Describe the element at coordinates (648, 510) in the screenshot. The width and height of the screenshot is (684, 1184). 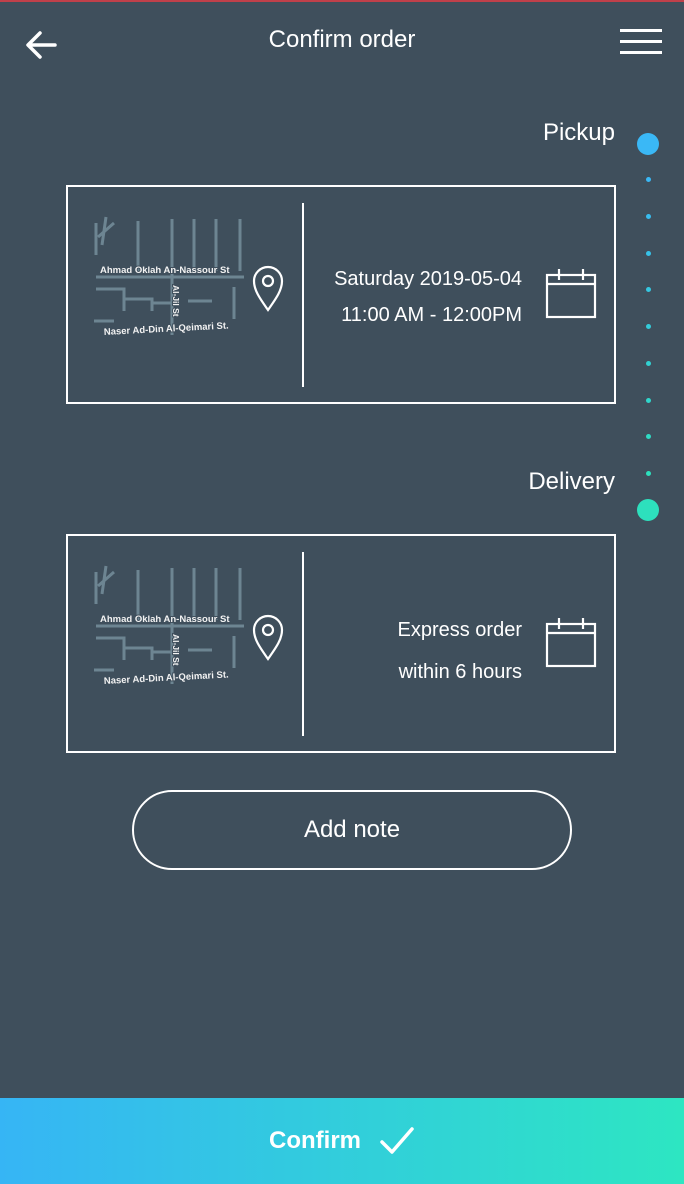
I see `delivery-step-dot` at that location.